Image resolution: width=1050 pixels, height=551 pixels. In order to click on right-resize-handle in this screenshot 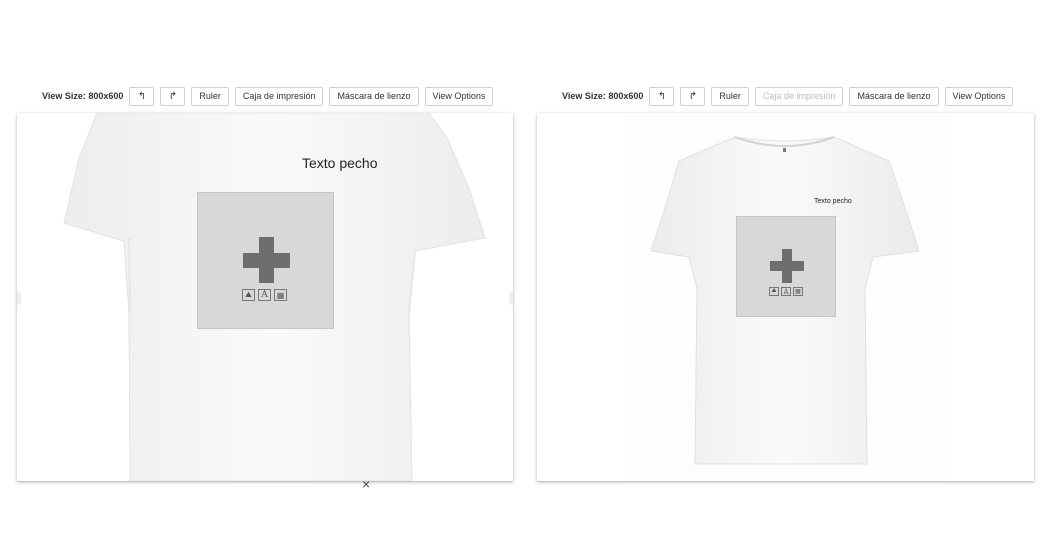, I will do `click(511, 298)`.